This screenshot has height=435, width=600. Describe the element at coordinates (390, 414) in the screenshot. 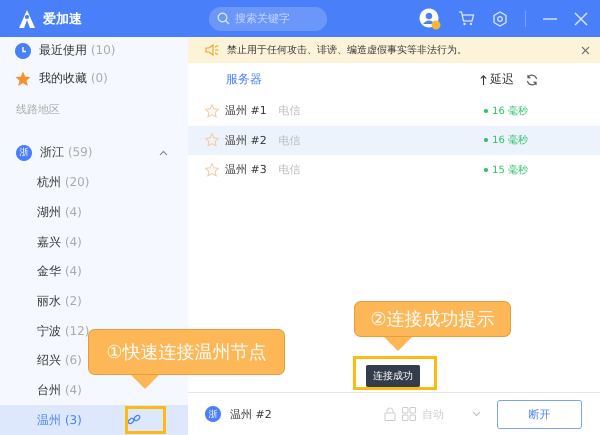

I see `lock-icon` at that location.